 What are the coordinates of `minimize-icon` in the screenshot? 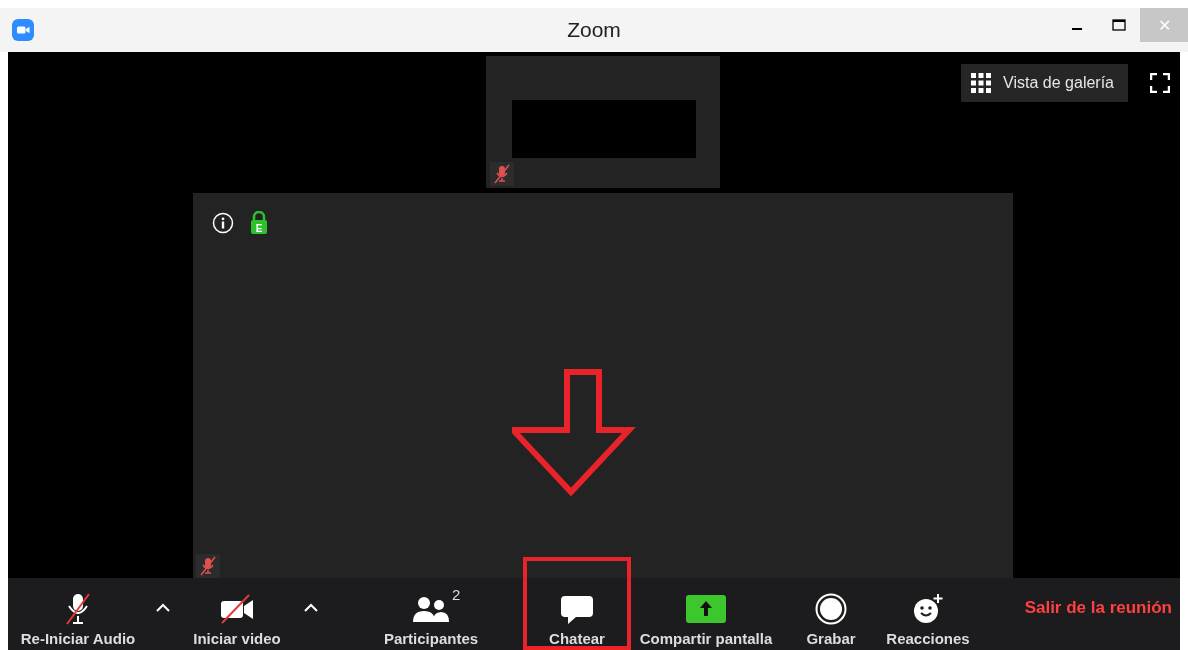 It's located at (1077, 29).